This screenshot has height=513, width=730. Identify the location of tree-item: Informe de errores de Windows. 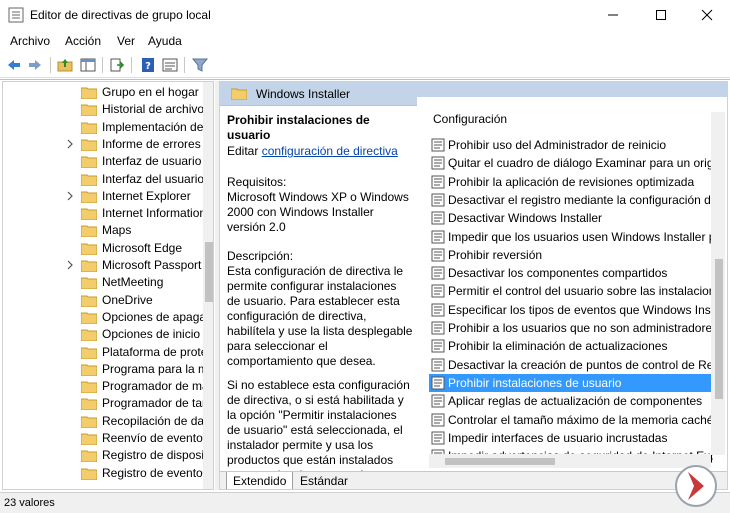
(103, 144).